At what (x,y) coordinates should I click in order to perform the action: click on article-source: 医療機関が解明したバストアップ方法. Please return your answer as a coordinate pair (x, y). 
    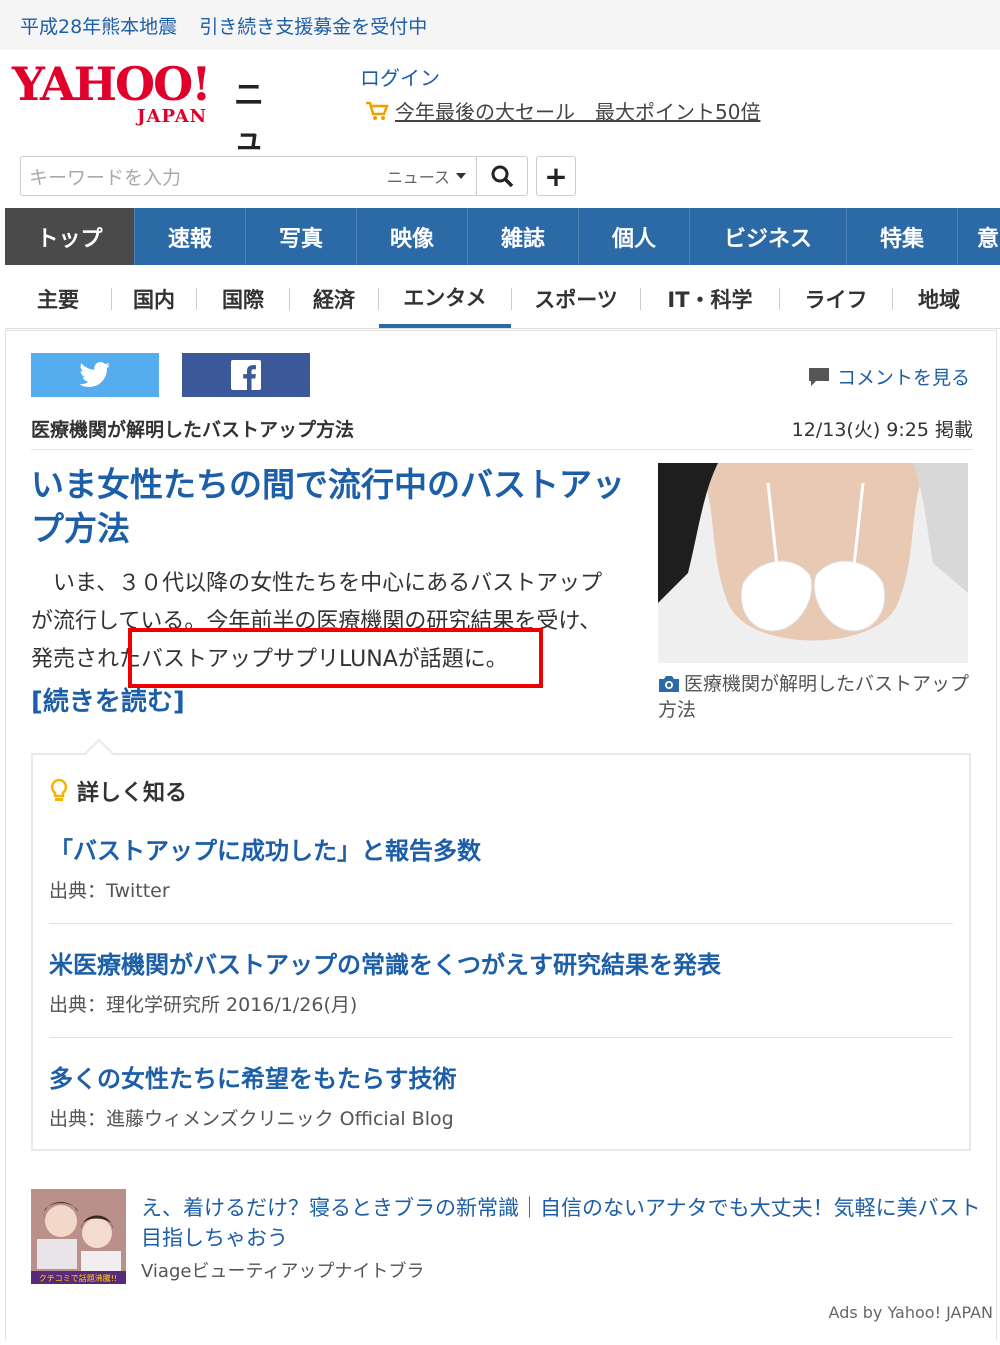
    Looking at the image, I should click on (193, 430).